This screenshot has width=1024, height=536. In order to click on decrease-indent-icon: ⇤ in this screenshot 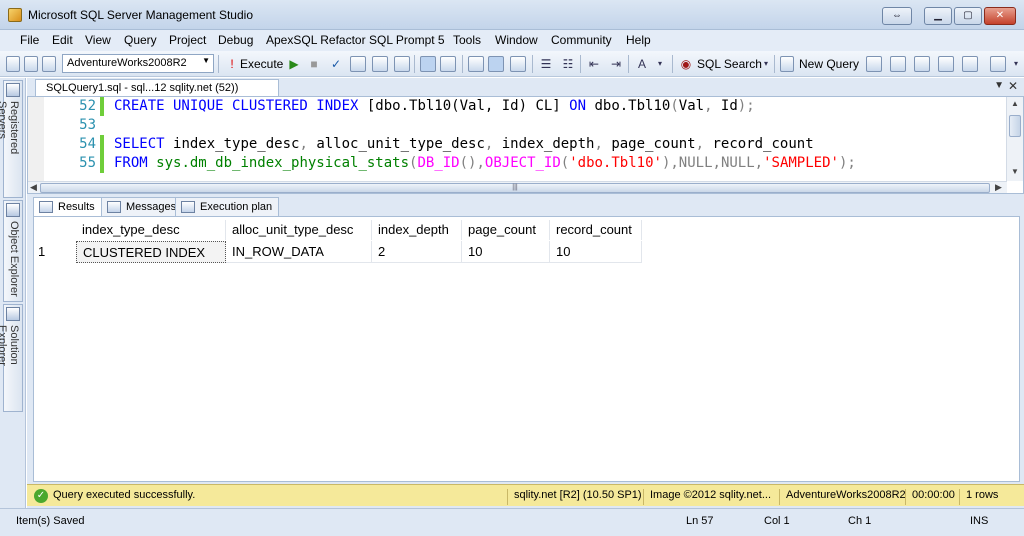, I will do `click(594, 64)`.